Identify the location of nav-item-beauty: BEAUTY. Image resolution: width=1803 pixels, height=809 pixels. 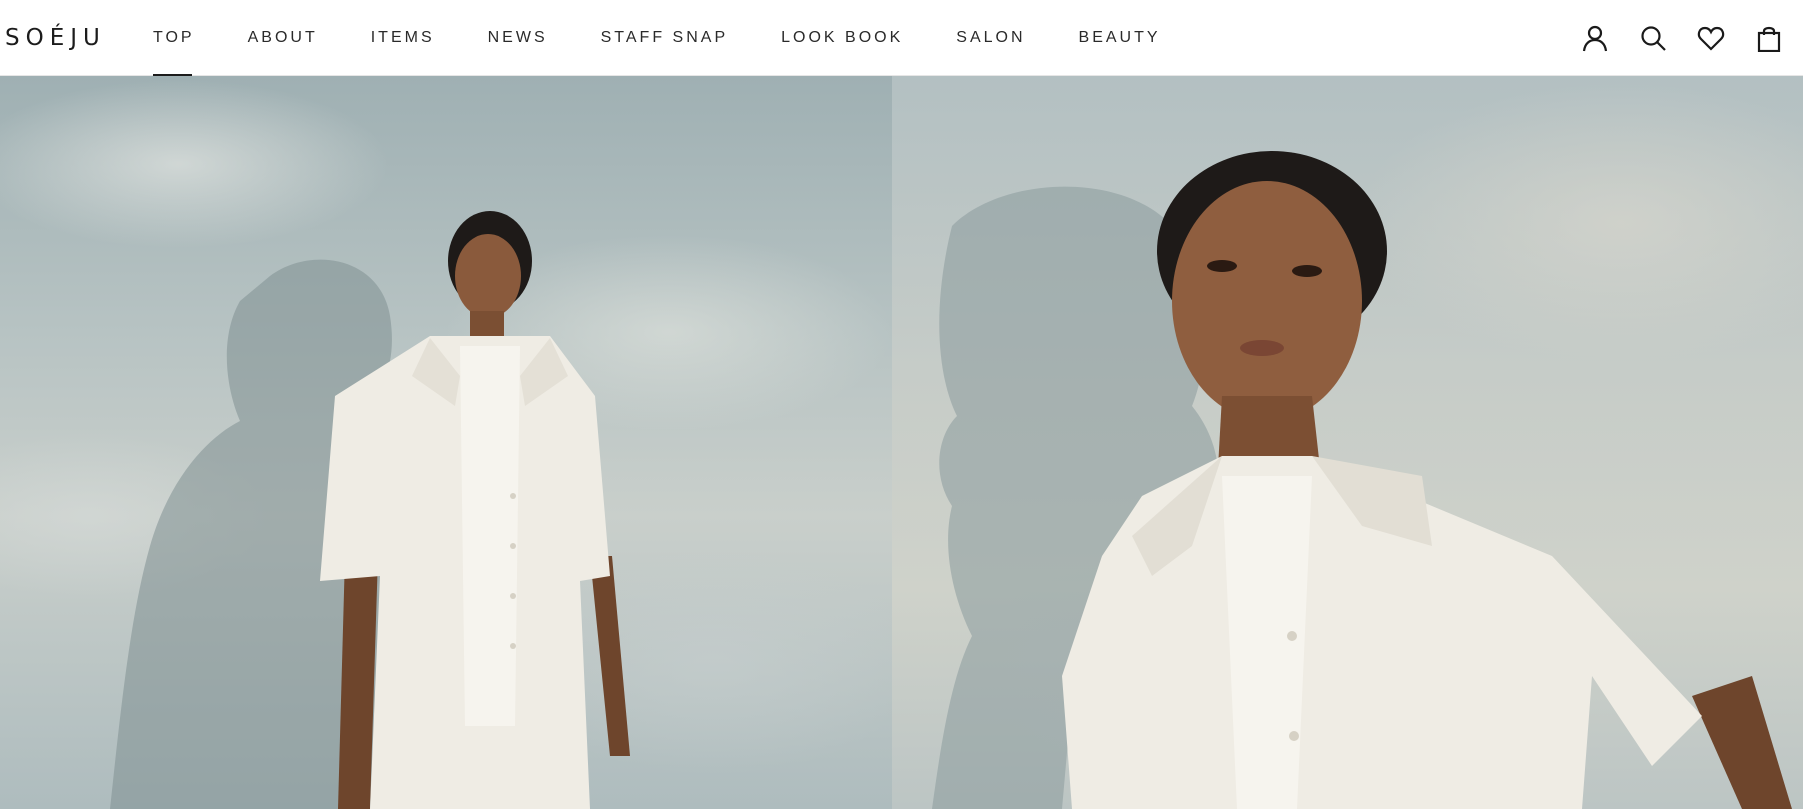
(1120, 38).